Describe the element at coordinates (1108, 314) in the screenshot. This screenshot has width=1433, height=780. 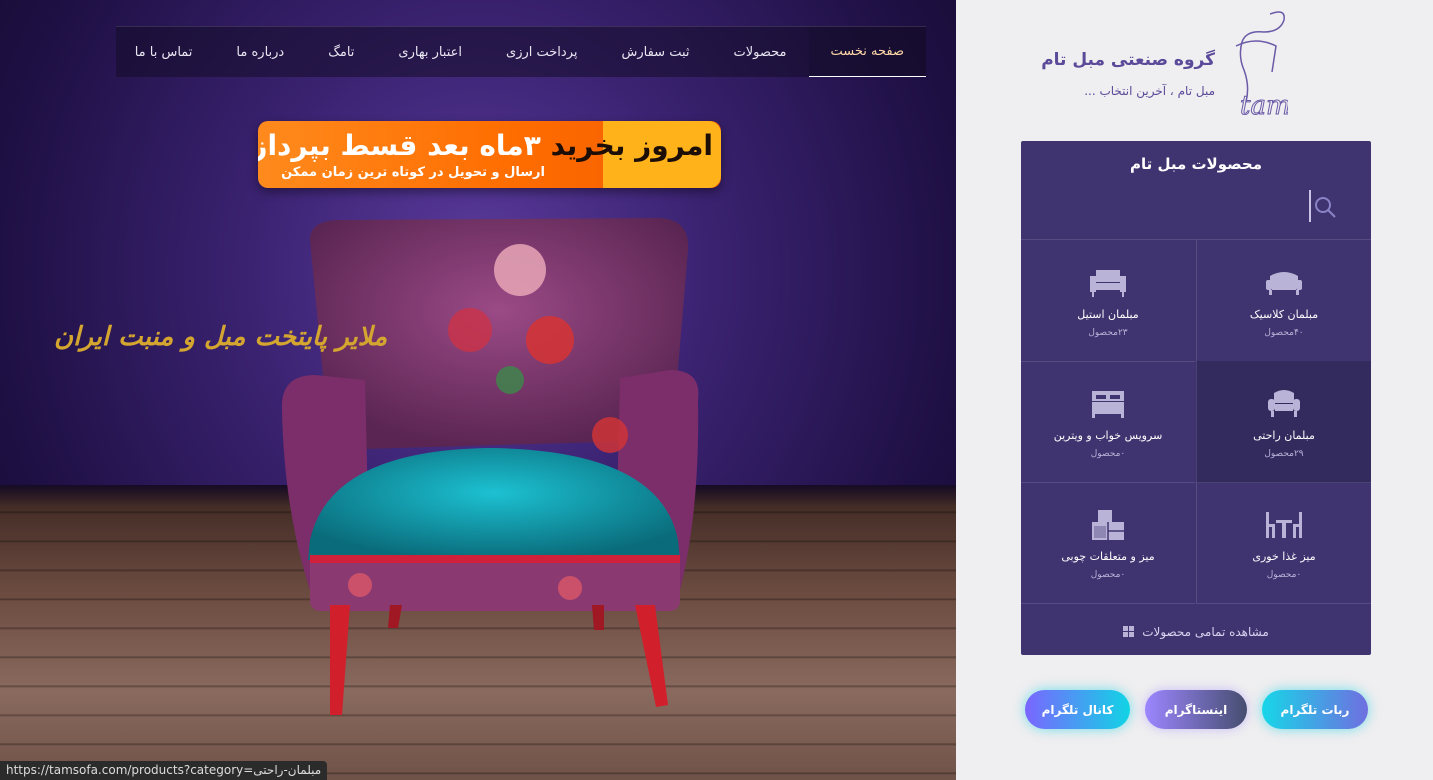
I see `category-label: مبلمان استیل` at that location.